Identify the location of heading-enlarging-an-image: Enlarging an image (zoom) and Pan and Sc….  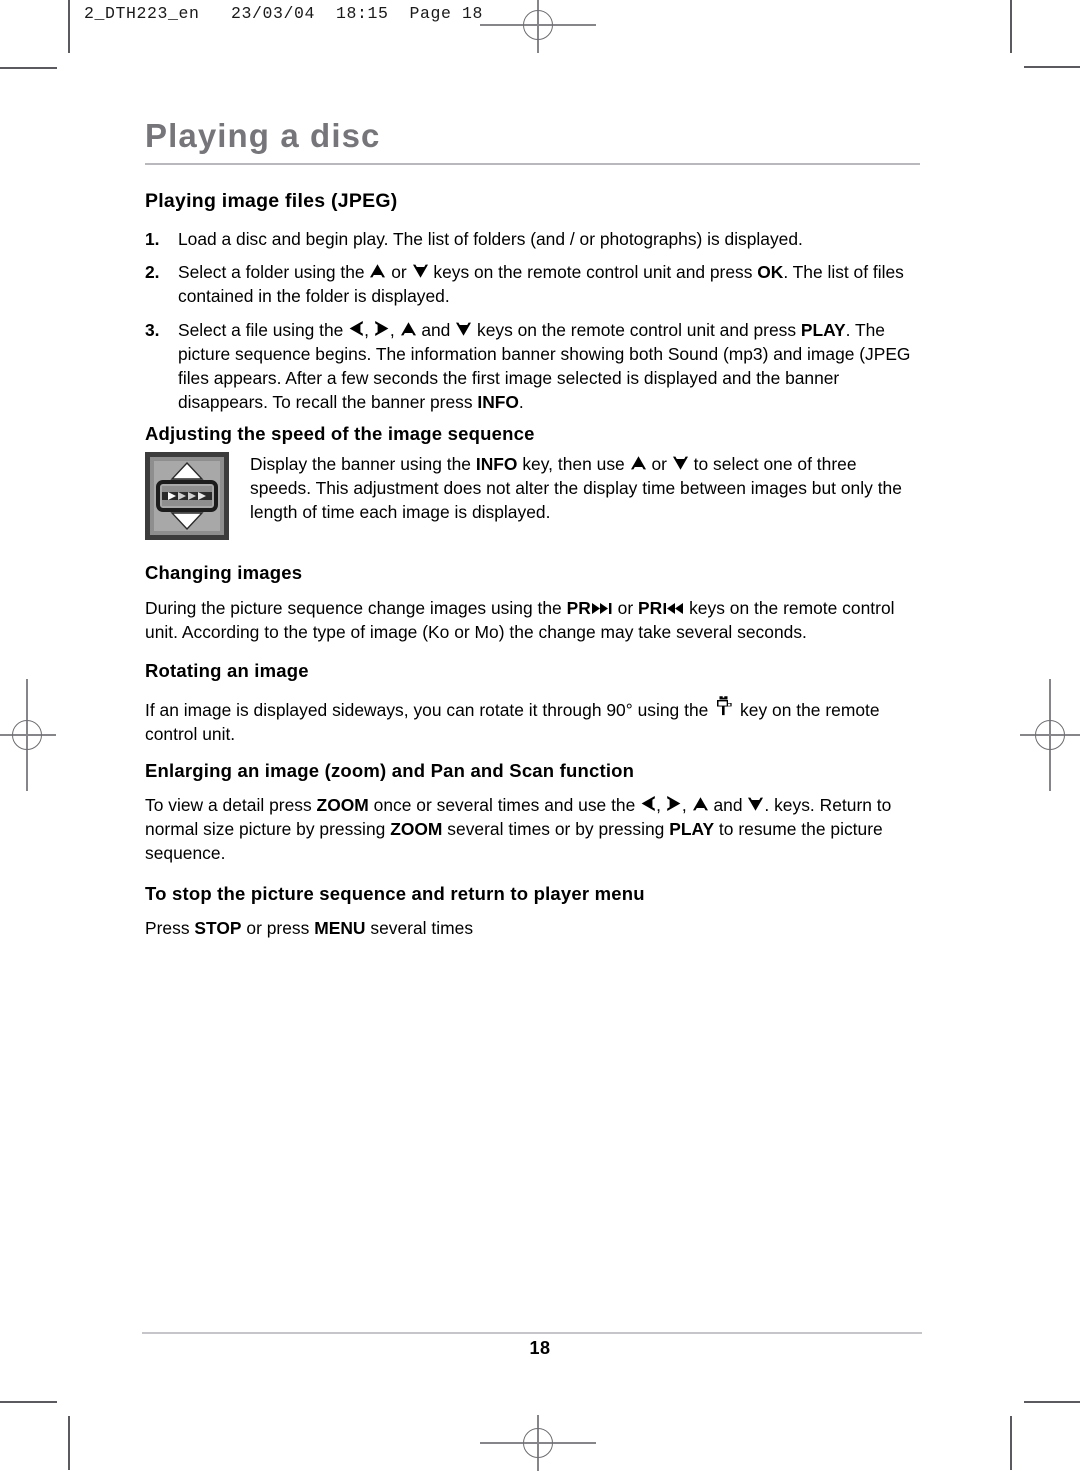
(390, 770).